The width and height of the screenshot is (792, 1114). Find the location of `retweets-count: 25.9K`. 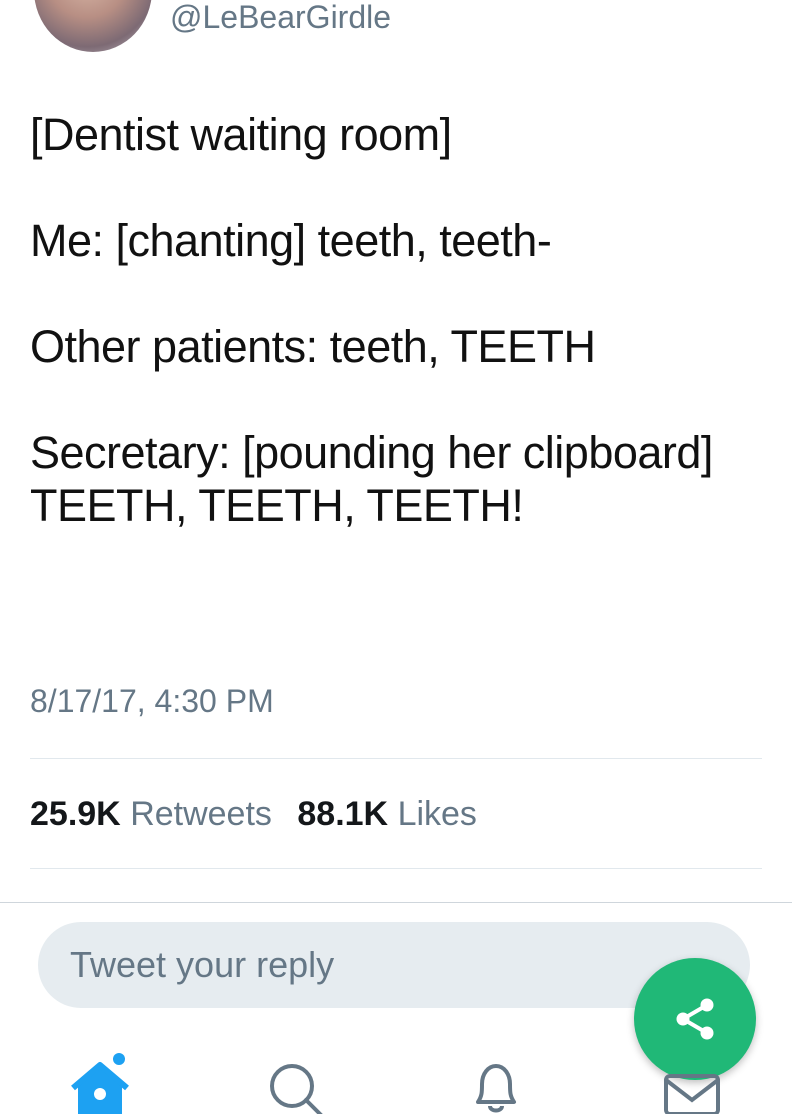

retweets-count: 25.9K is located at coordinates (75, 814).